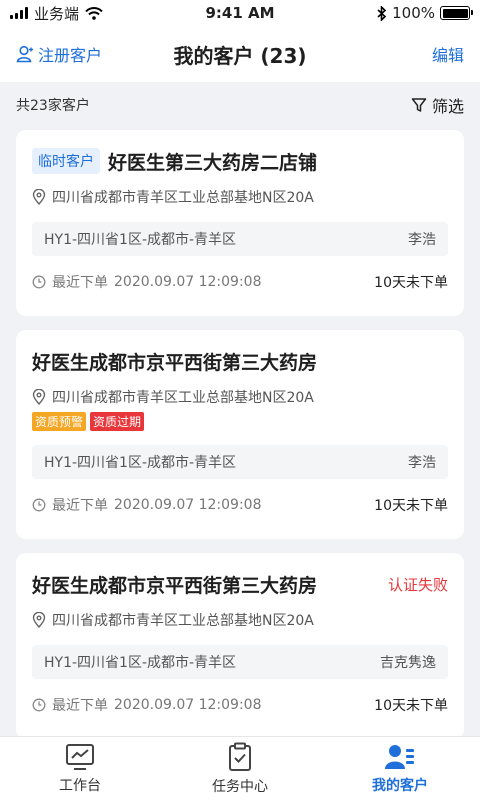 The height and width of the screenshot is (800, 480). What do you see at coordinates (400, 785) in the screenshot?
I see `tab-label: 我的客户` at bounding box center [400, 785].